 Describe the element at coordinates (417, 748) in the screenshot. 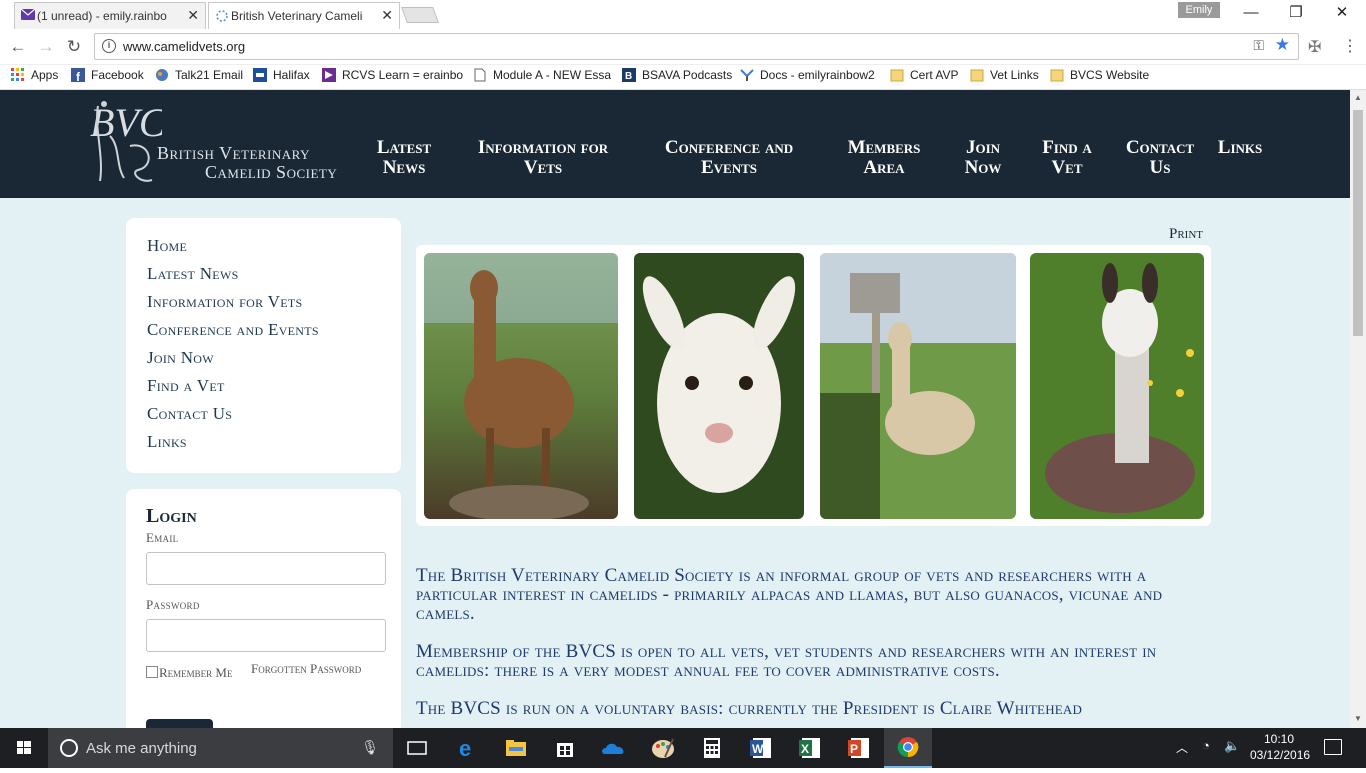

I see `task-view-icon` at that location.